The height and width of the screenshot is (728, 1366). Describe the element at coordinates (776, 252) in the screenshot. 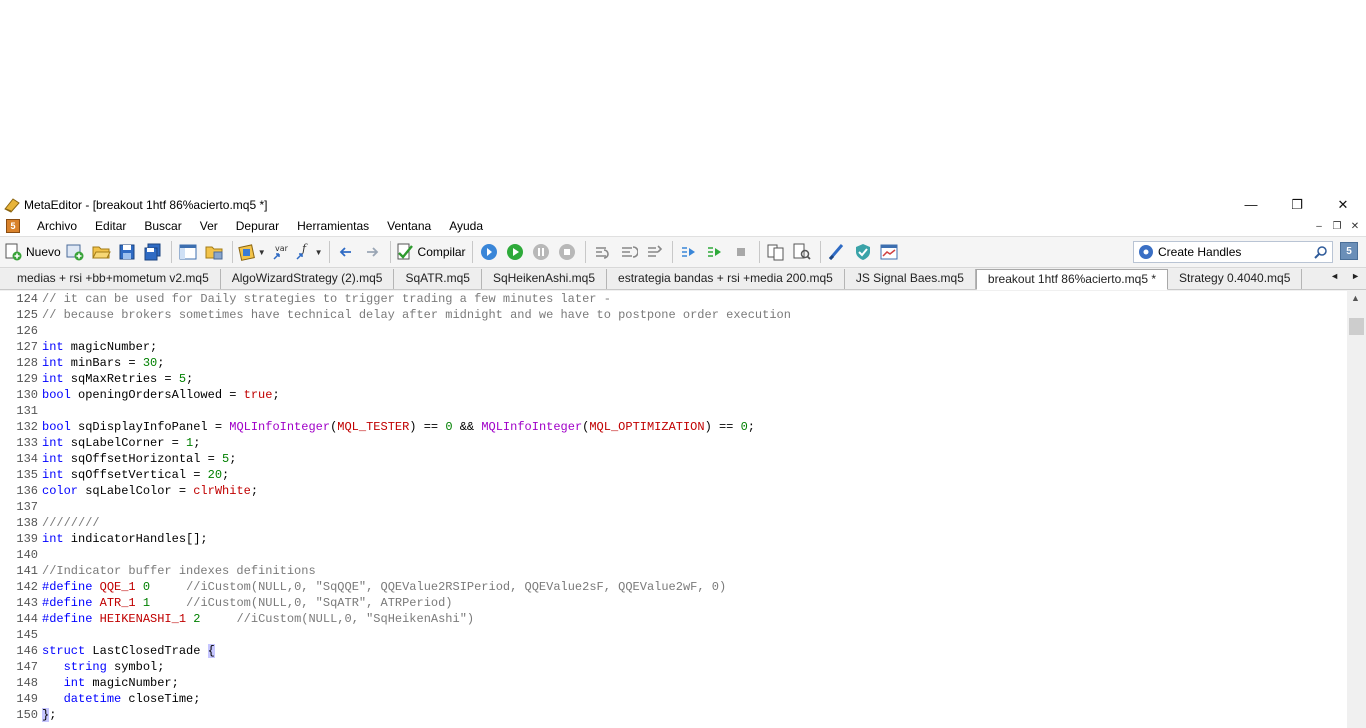

I see `compare-button` at that location.